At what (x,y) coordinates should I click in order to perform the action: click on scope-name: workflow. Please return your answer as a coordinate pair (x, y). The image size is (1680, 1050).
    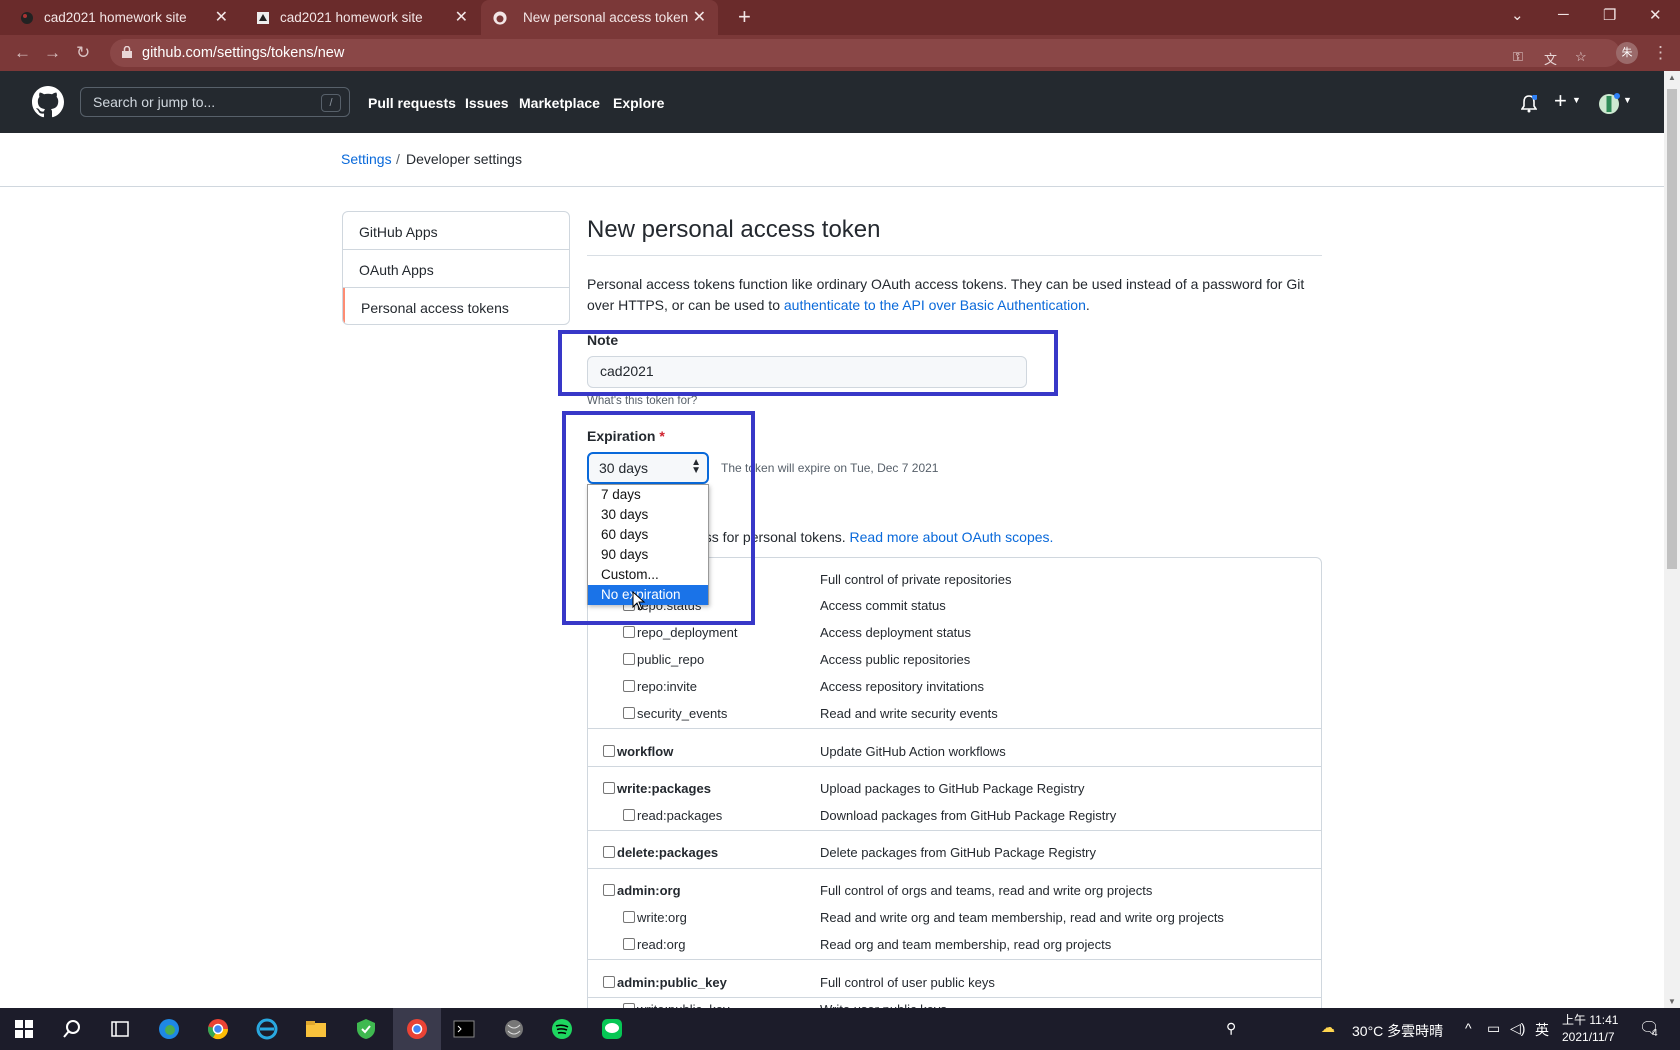
    Looking at the image, I should click on (645, 751).